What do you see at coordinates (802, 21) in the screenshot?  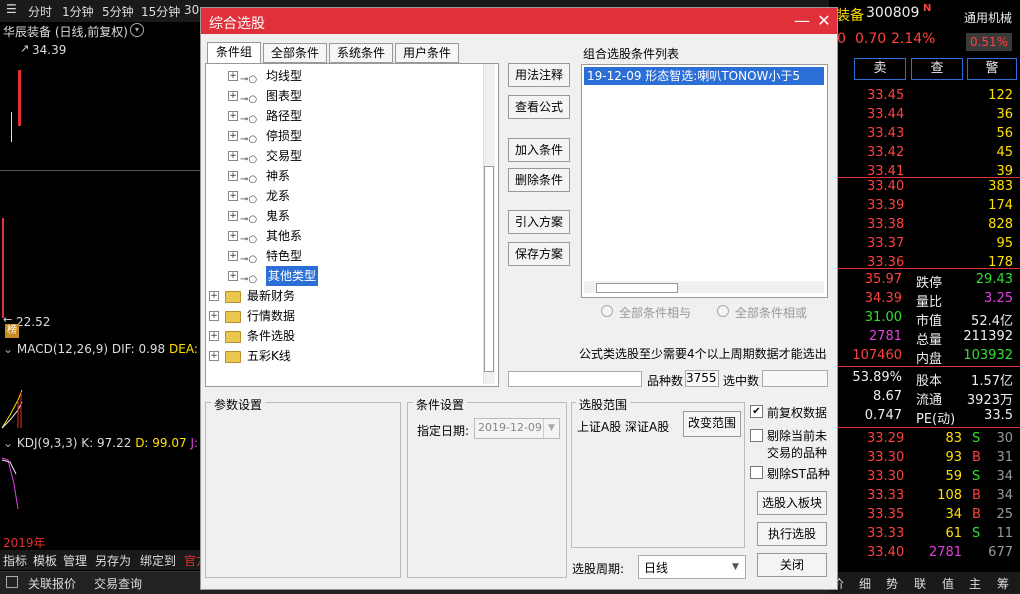 I see `minimize-icon: —` at bounding box center [802, 21].